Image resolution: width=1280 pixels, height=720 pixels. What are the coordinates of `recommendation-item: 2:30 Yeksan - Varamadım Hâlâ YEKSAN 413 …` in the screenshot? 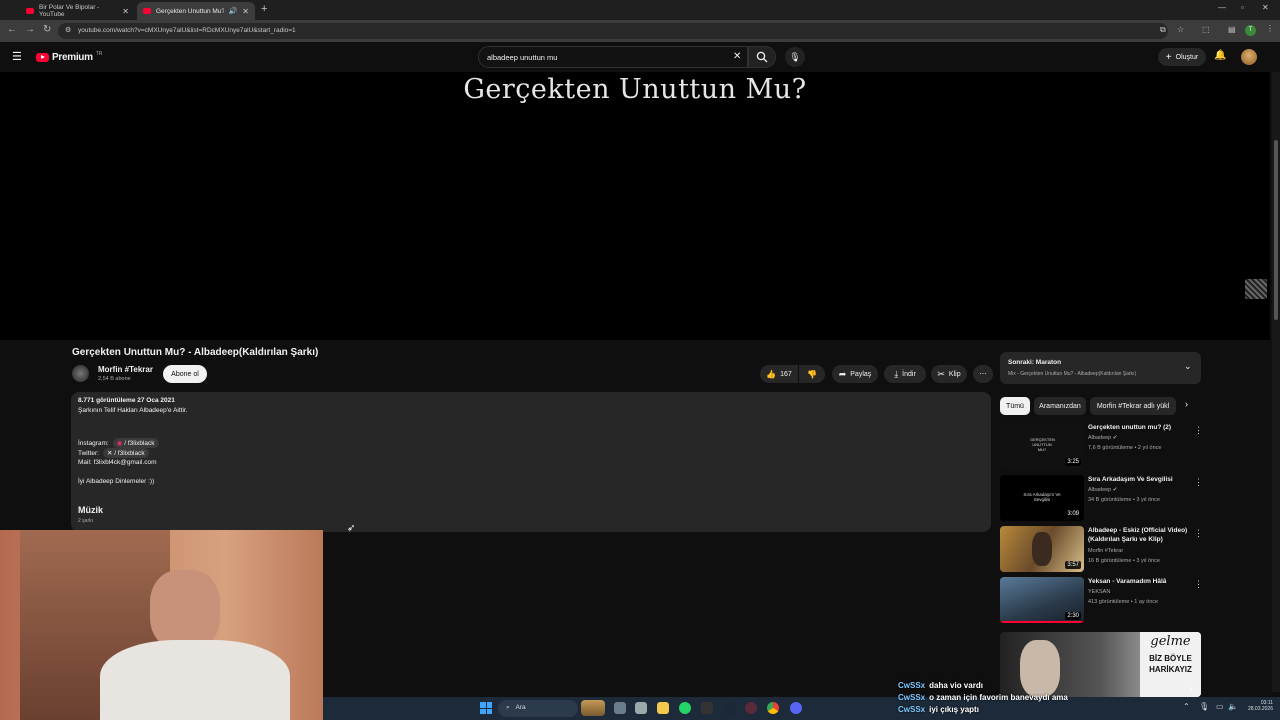 It's located at (1101, 600).